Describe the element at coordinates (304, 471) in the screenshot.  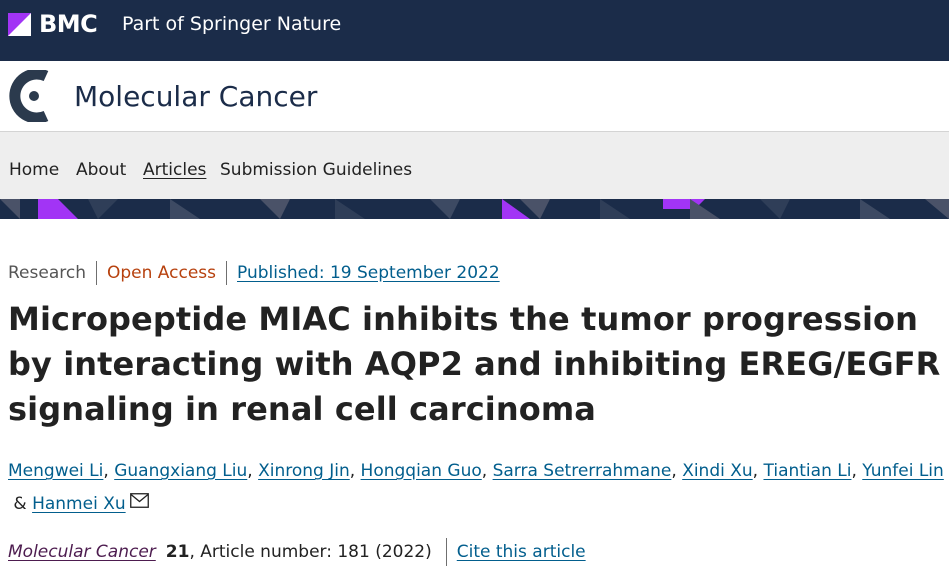
I see `author-link: Xinrong Jin` at that location.